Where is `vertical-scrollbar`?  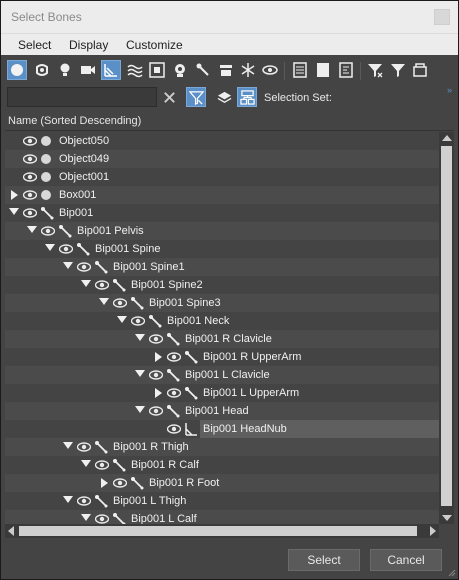 vertical-scrollbar is located at coordinates (446, 328).